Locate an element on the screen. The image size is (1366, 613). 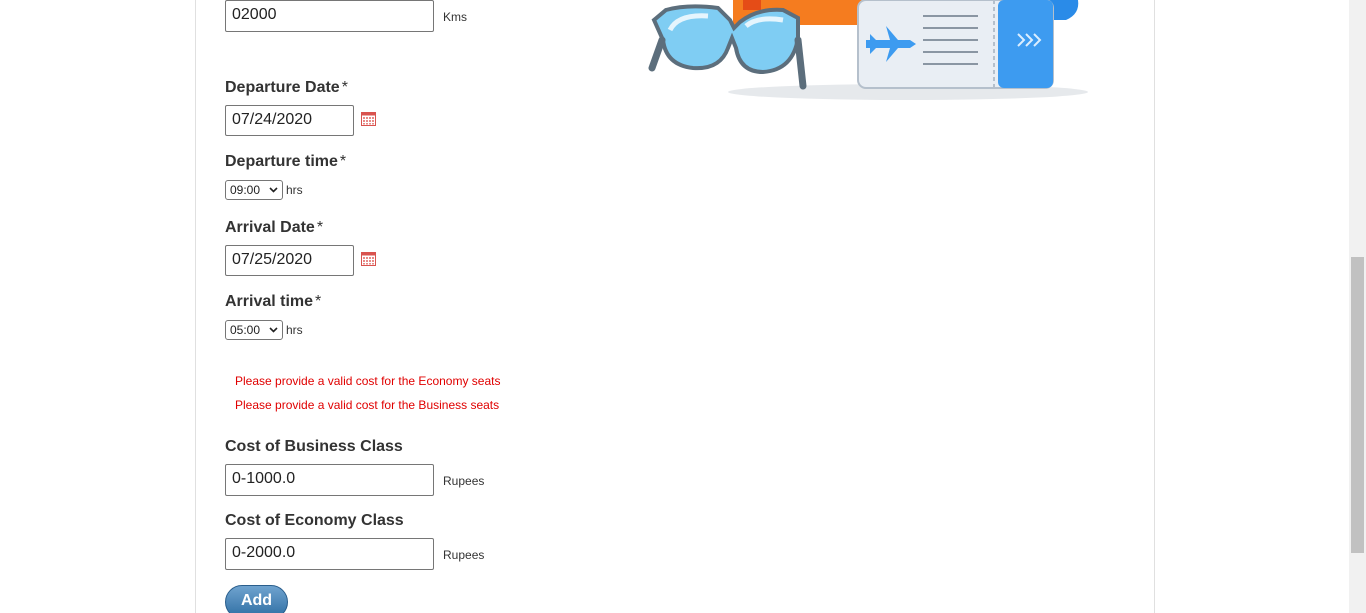
departure-time-select: 09:00 is located at coordinates (254, 190).